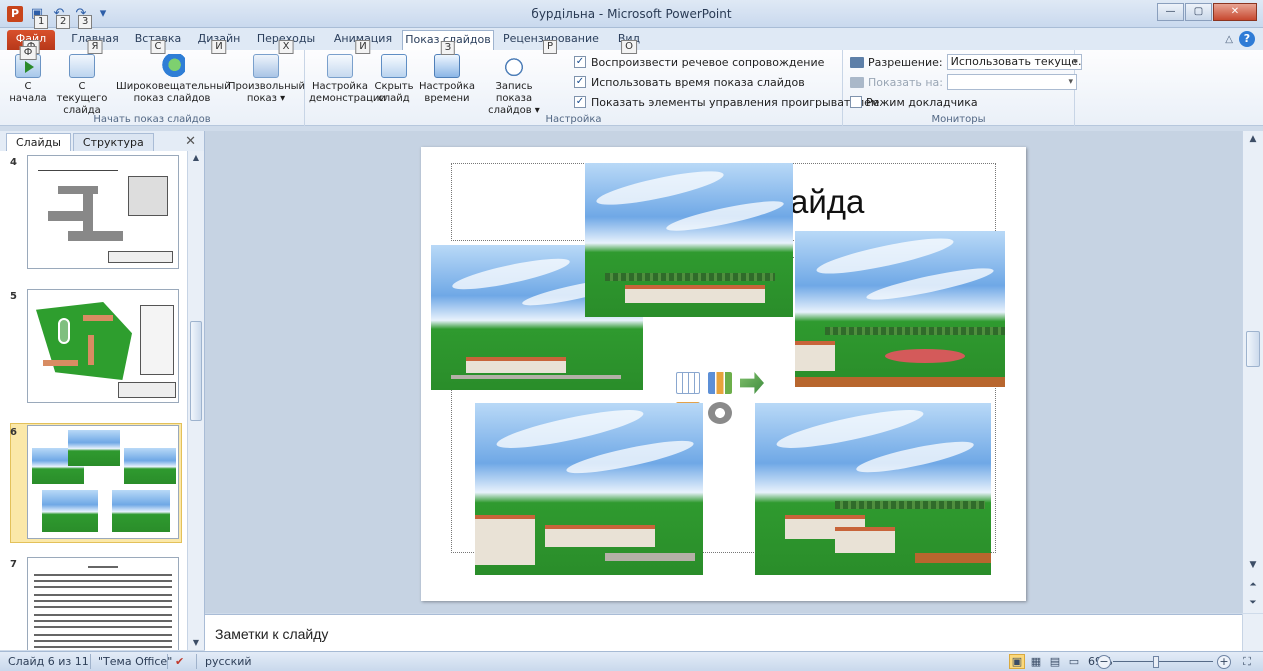  Describe the element at coordinates (906, 82) in the screenshot. I see `show-on-label: Показать на:` at that location.